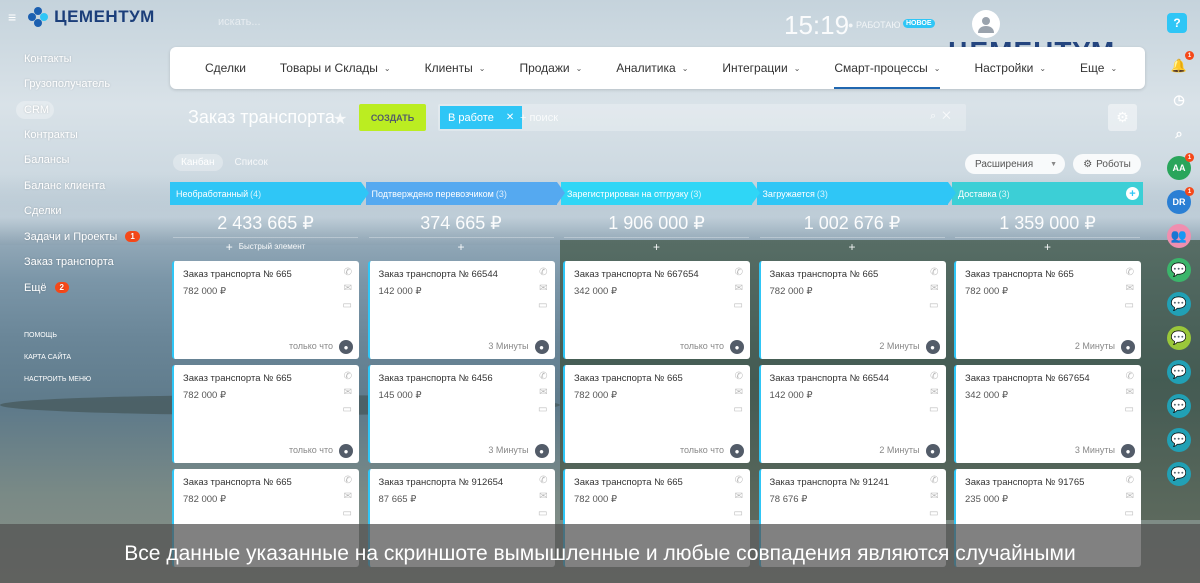 Image resolution: width=1200 pixels, height=583 pixels. I want to click on sidebar-item: Ещё 2, so click(82, 288).